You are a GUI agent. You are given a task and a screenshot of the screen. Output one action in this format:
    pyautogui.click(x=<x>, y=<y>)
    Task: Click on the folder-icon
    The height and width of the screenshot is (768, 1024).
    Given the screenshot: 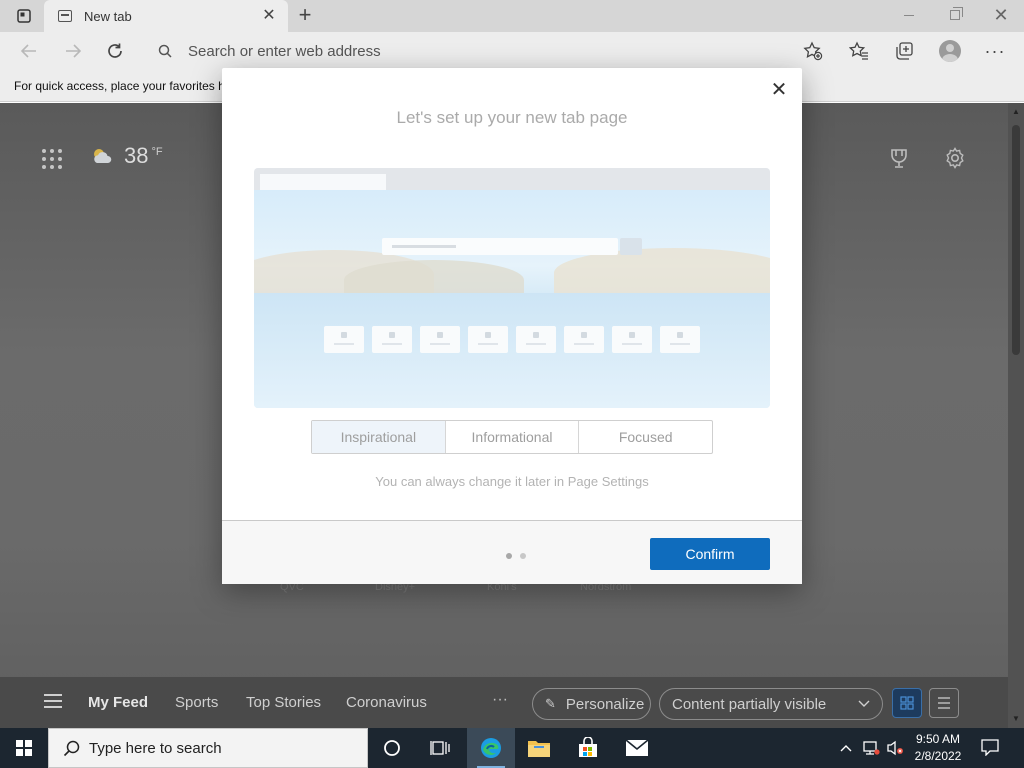 What is the action you would take?
    pyautogui.click(x=539, y=749)
    